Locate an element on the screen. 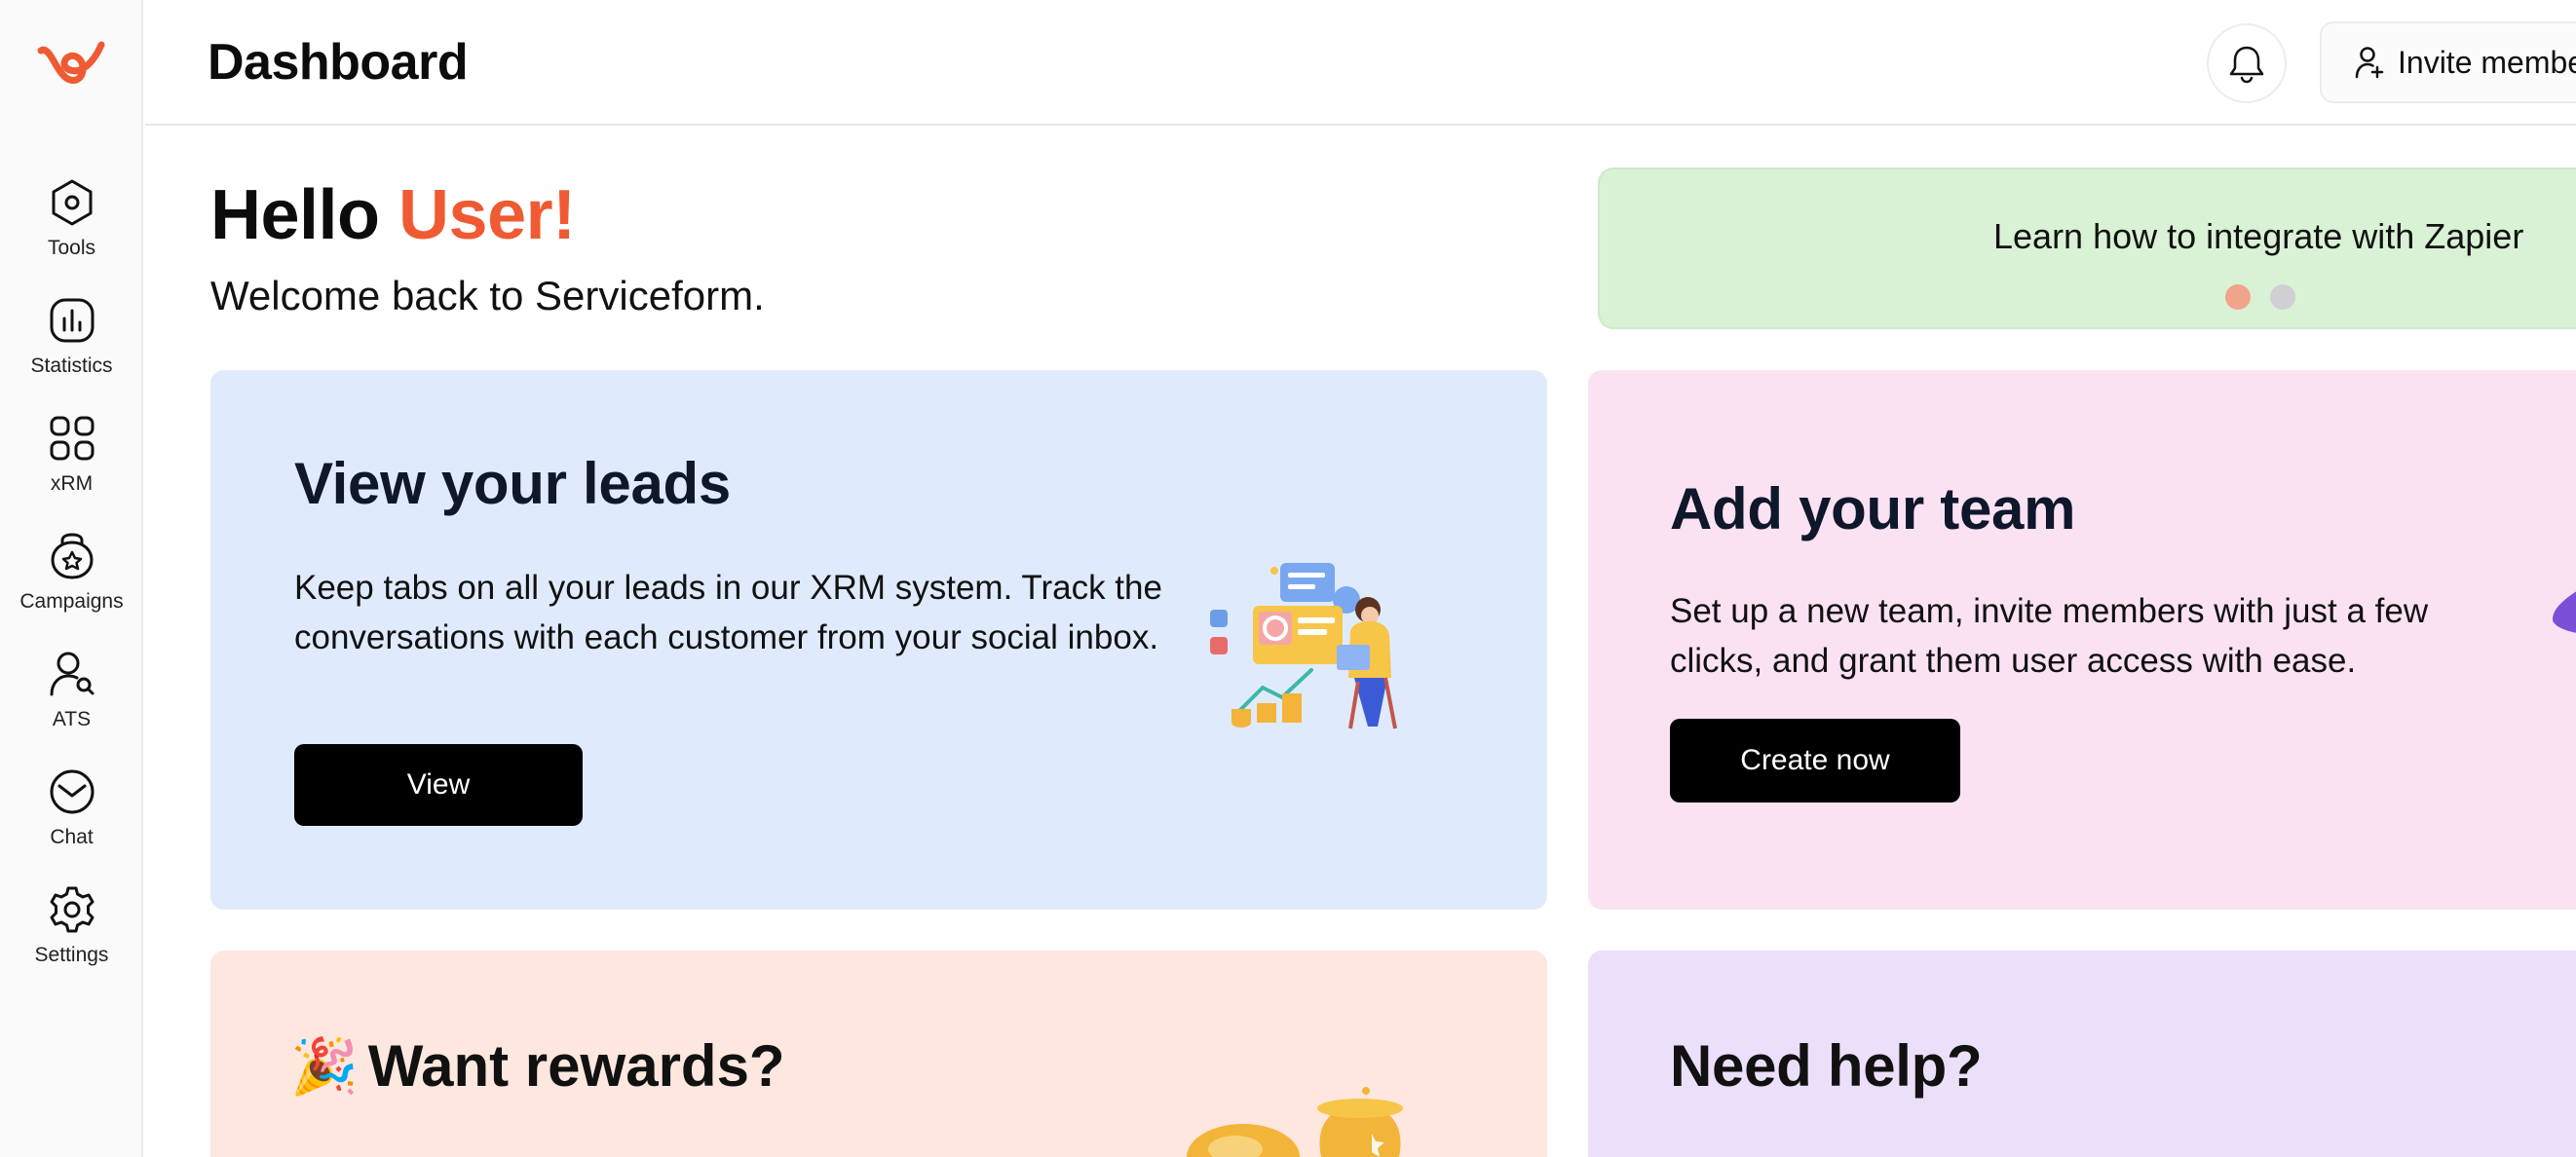 The height and width of the screenshot is (1157, 2576). carousel-dot is located at coordinates (2282, 297).